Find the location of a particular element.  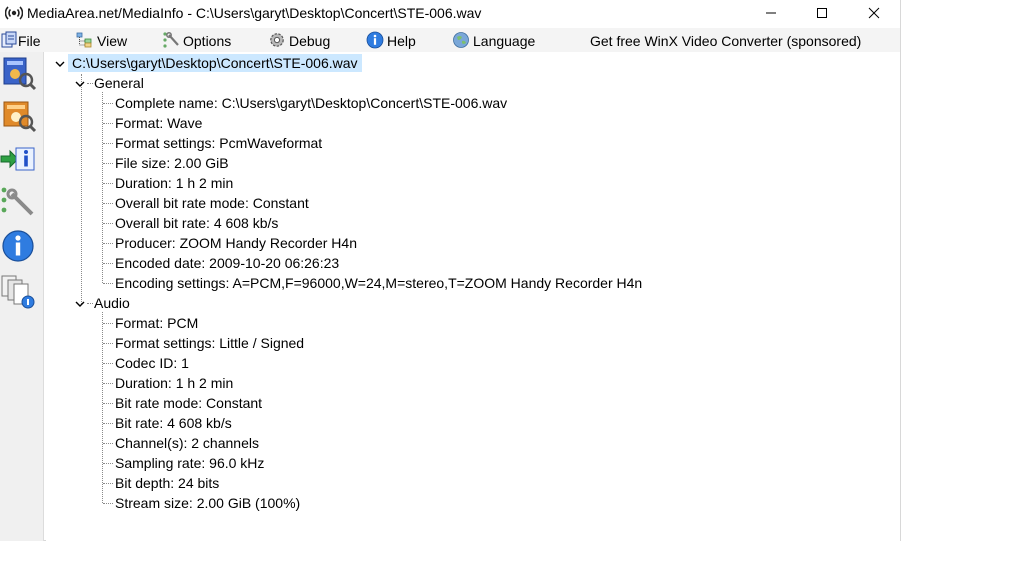

export-button is located at coordinates (19, 159).